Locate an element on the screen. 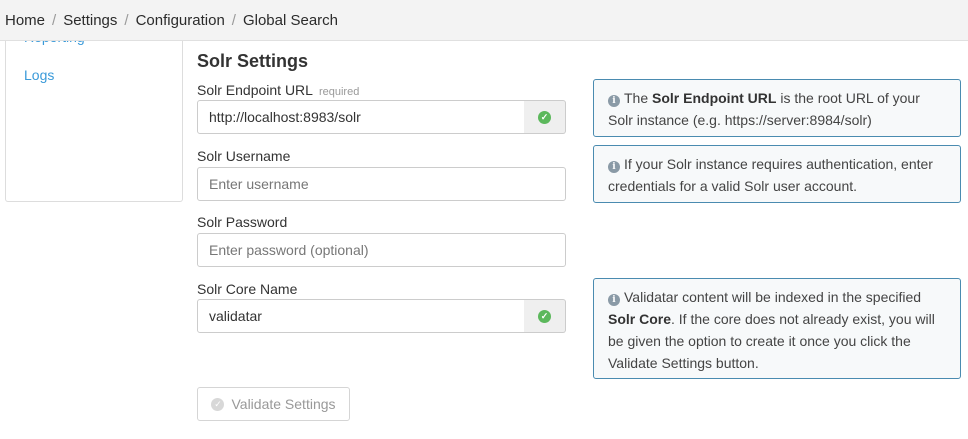 This screenshot has height=439, width=968. endpoint-label: Solr Endpoint URL required is located at coordinates (278, 90).